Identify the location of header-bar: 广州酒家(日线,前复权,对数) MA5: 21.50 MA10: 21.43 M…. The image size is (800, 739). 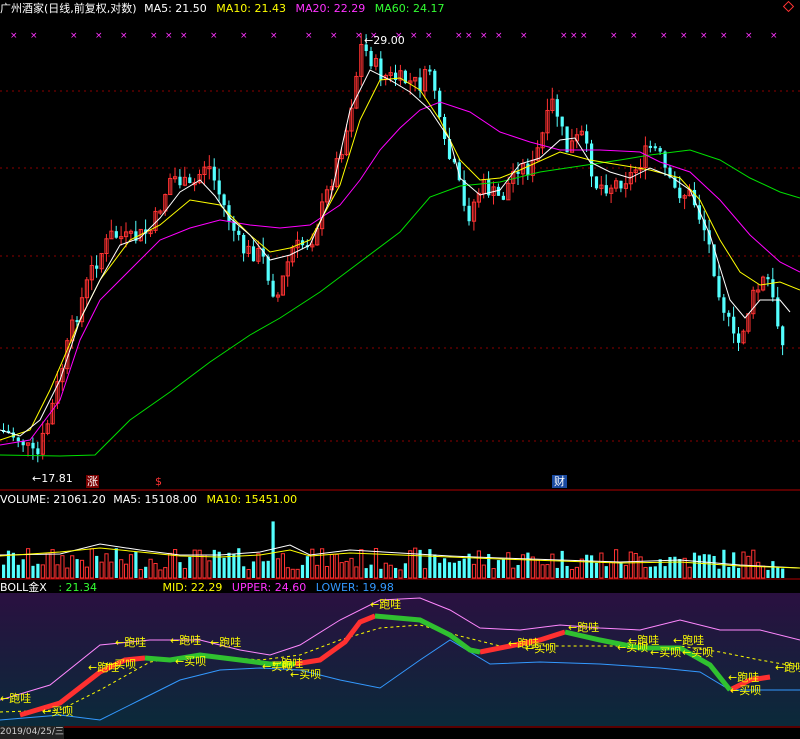
(222, 8).